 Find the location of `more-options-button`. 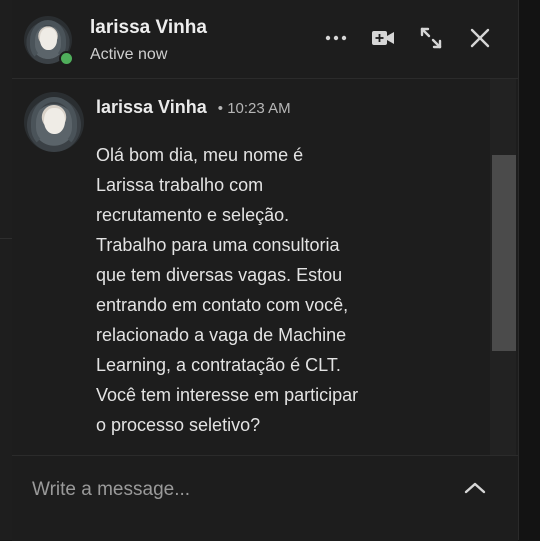

more-options-button is located at coordinates (336, 38).